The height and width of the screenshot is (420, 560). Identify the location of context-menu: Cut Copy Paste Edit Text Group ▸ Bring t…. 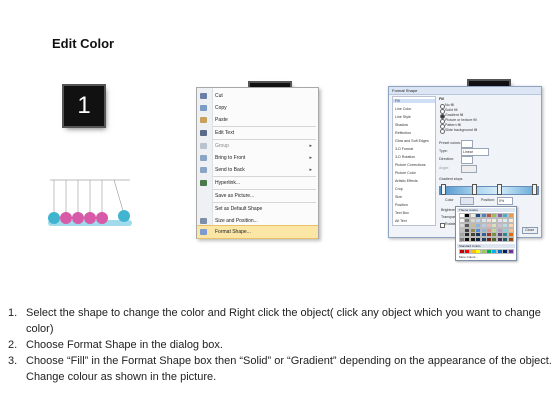
(257, 163).